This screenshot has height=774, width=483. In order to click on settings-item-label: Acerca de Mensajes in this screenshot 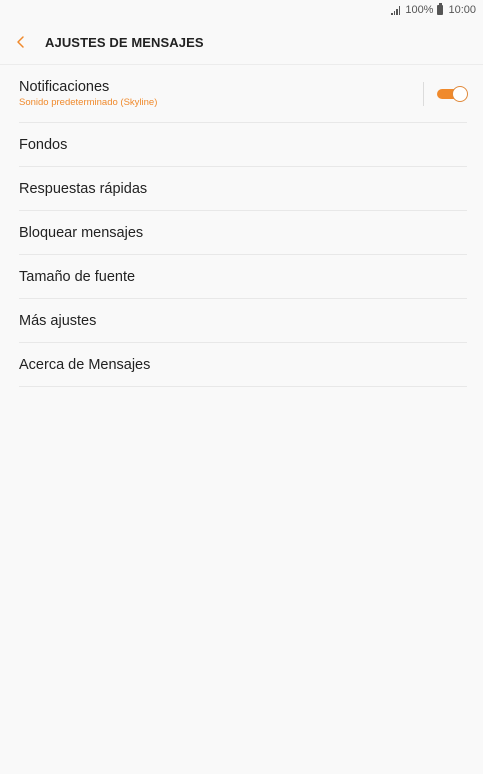, I will do `click(85, 364)`.